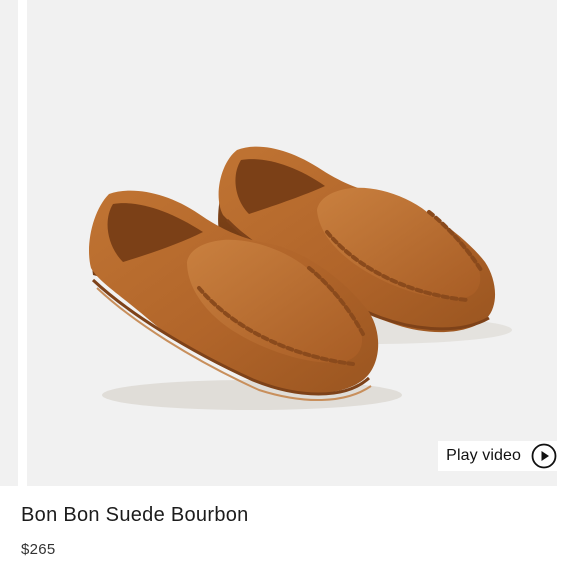 This screenshot has width=579, height=580. I want to click on previous-image-peek, so click(9, 243).